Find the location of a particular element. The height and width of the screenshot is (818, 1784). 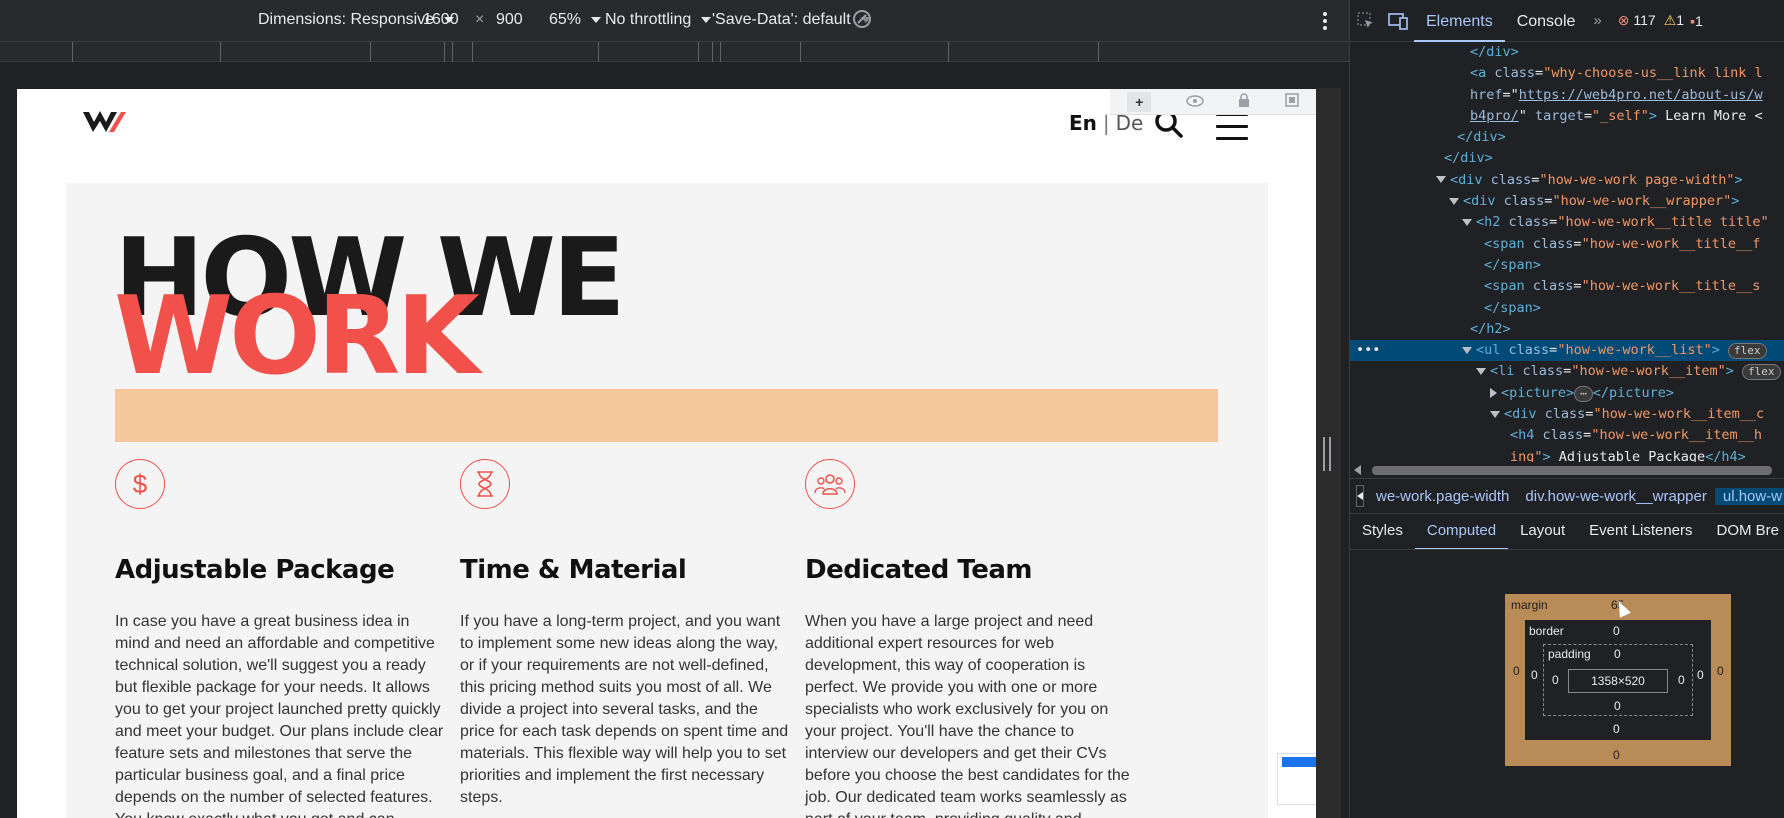

tab-layout: Layout is located at coordinates (1542, 531).